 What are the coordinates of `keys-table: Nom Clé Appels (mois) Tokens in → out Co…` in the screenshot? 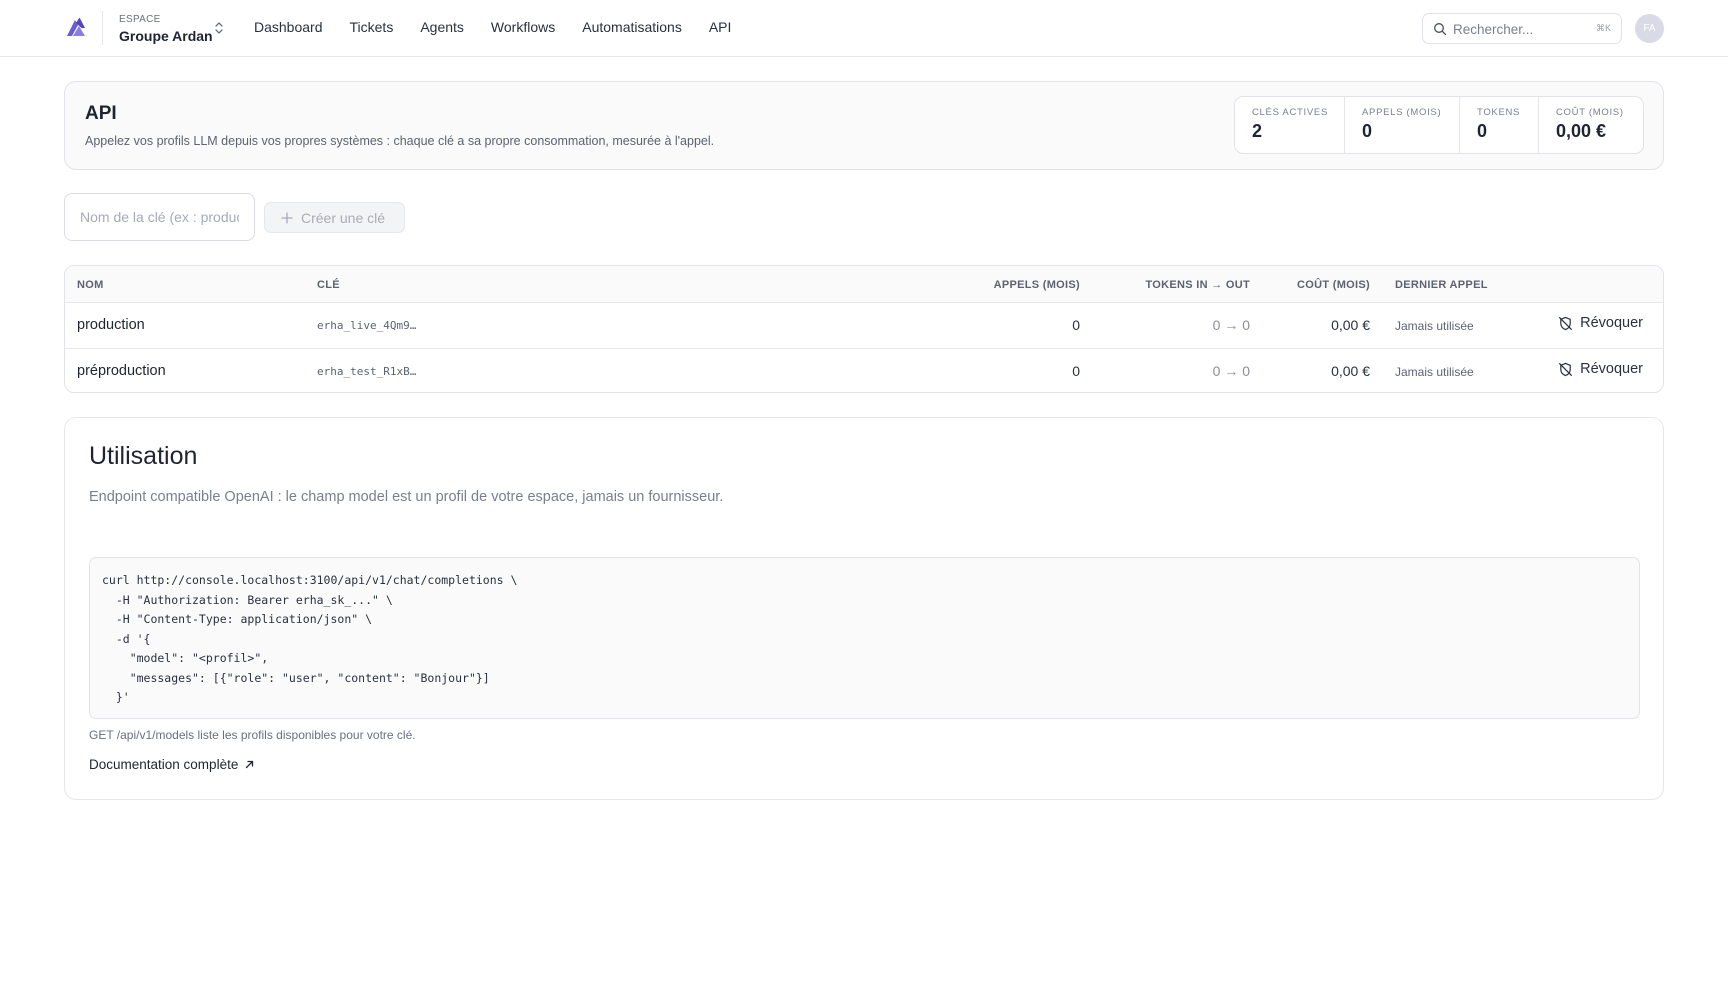 It's located at (864, 329).